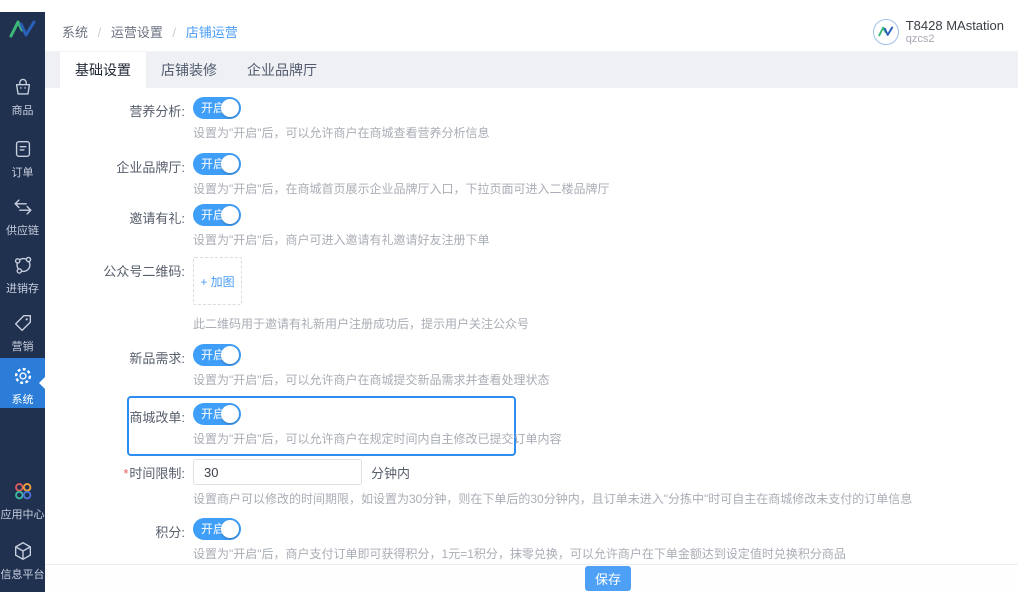 This screenshot has width=1018, height=609. I want to click on field-description: 设置为"开启"后，商户可进入邀请有礼邀请好友注册下单, so click(341, 240).